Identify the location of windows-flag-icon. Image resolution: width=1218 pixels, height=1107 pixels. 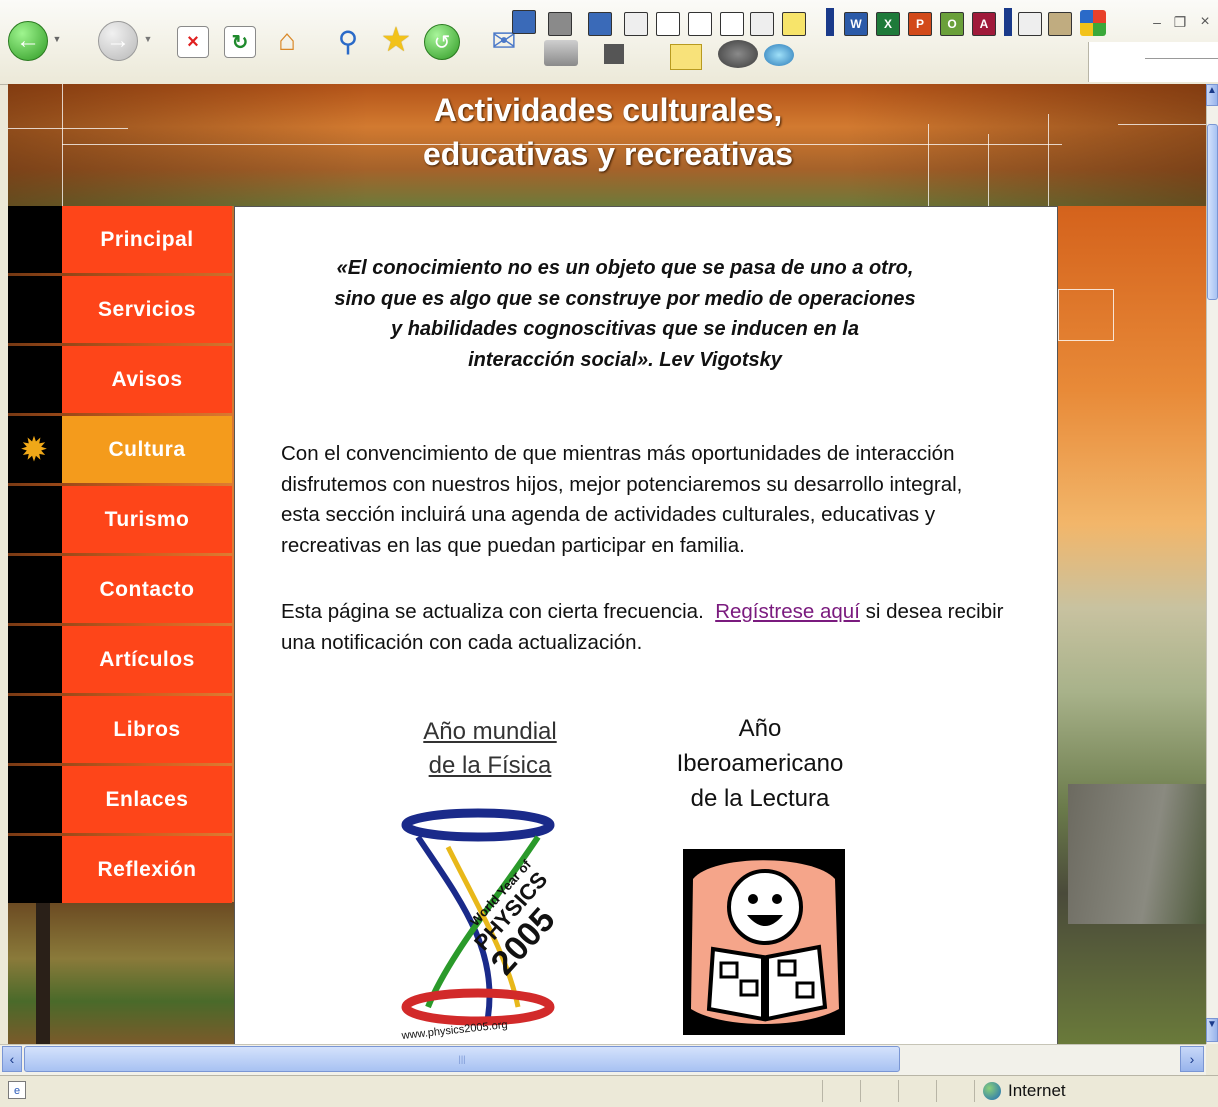
(1093, 23).